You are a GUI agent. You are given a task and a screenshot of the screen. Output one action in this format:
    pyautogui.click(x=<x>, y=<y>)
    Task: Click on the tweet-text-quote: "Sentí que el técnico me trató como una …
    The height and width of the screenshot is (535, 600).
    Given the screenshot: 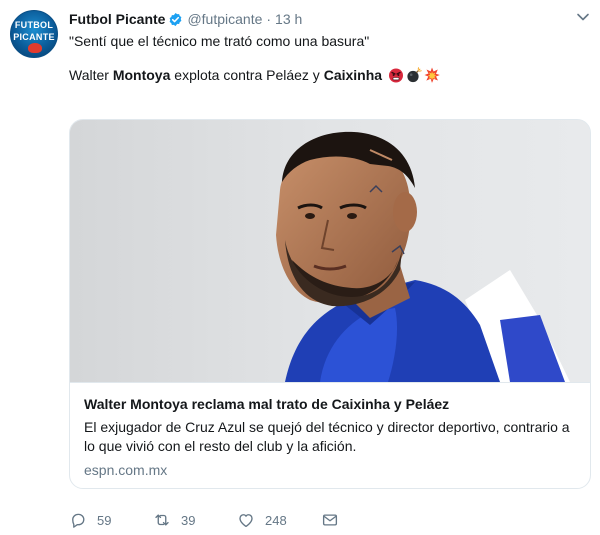 What is the action you would take?
    pyautogui.click(x=219, y=41)
    